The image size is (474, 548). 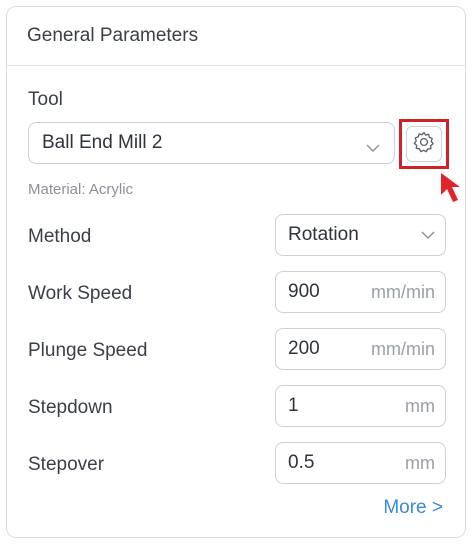 I want to click on gear-icon, so click(x=424, y=144).